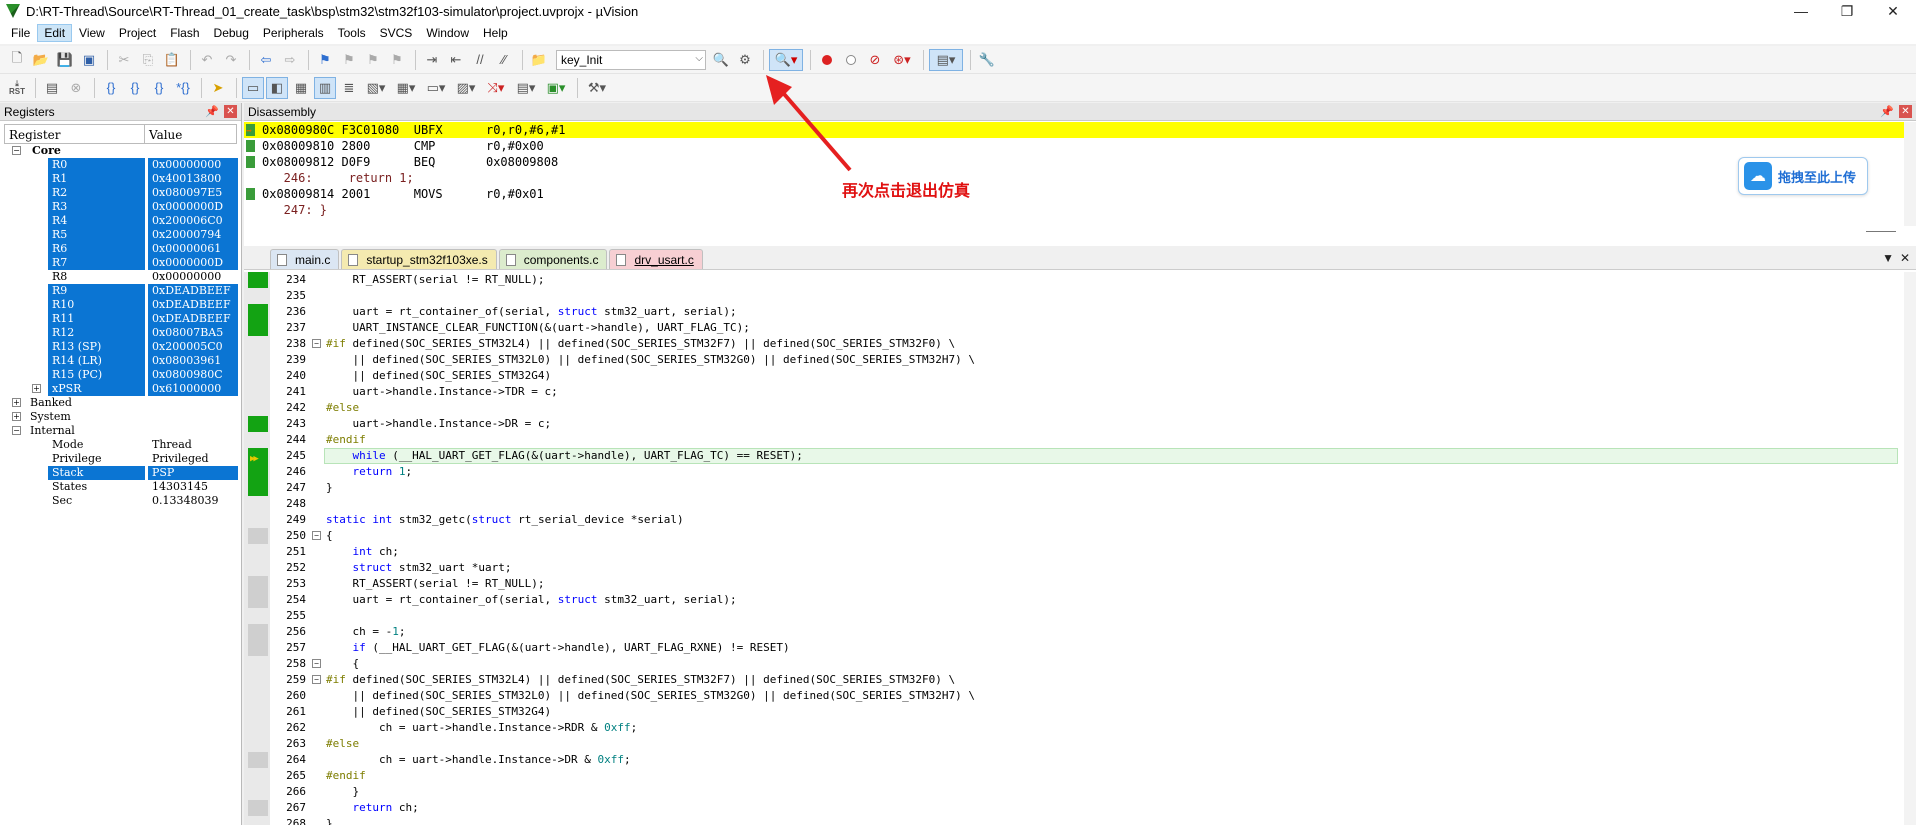  I want to click on uncomment-icon: ⁄⁄, so click(504, 60).